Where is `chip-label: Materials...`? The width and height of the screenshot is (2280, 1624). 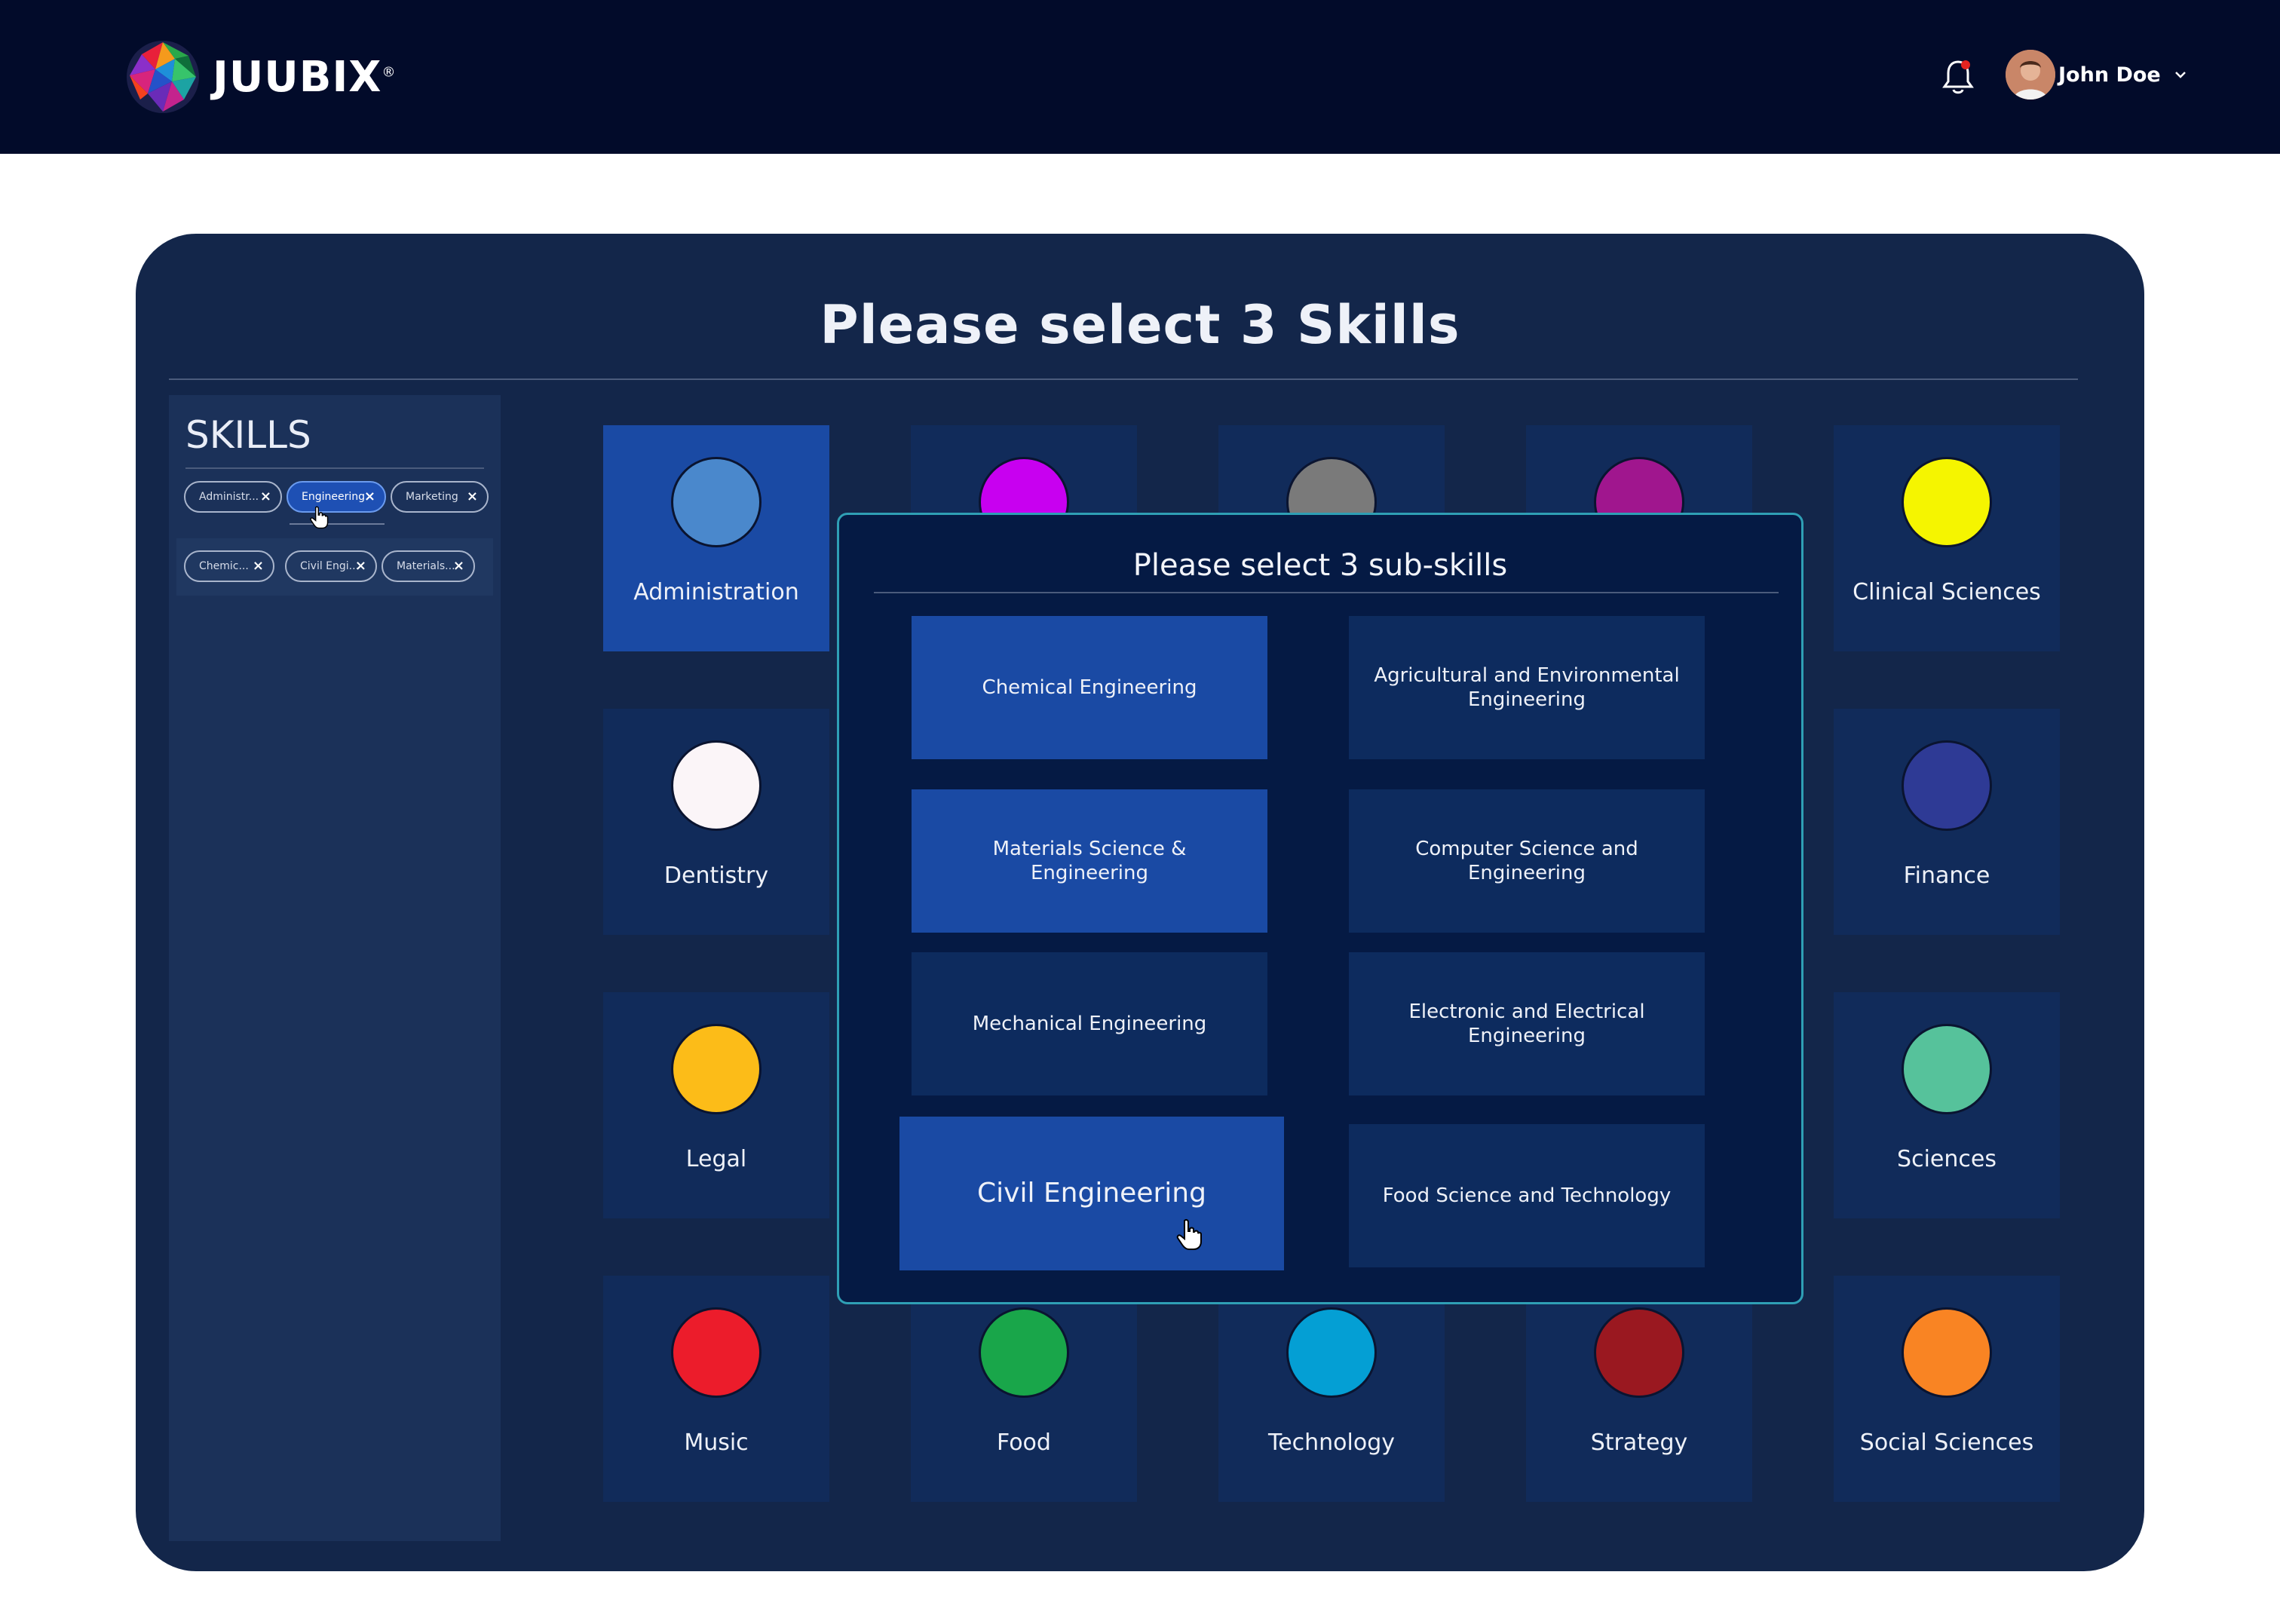
chip-label: Materials... is located at coordinates (426, 566).